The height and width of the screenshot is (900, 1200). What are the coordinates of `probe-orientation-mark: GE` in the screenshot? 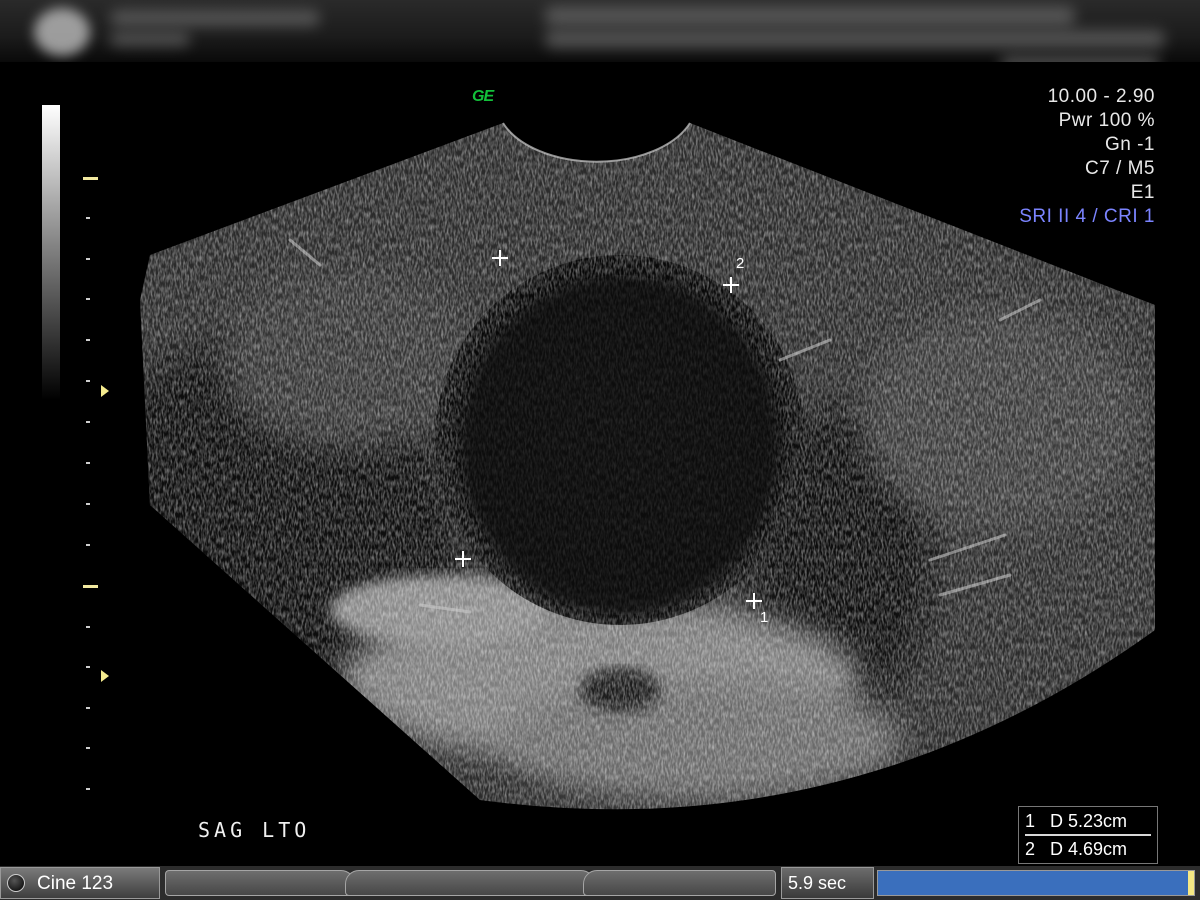 It's located at (483, 96).